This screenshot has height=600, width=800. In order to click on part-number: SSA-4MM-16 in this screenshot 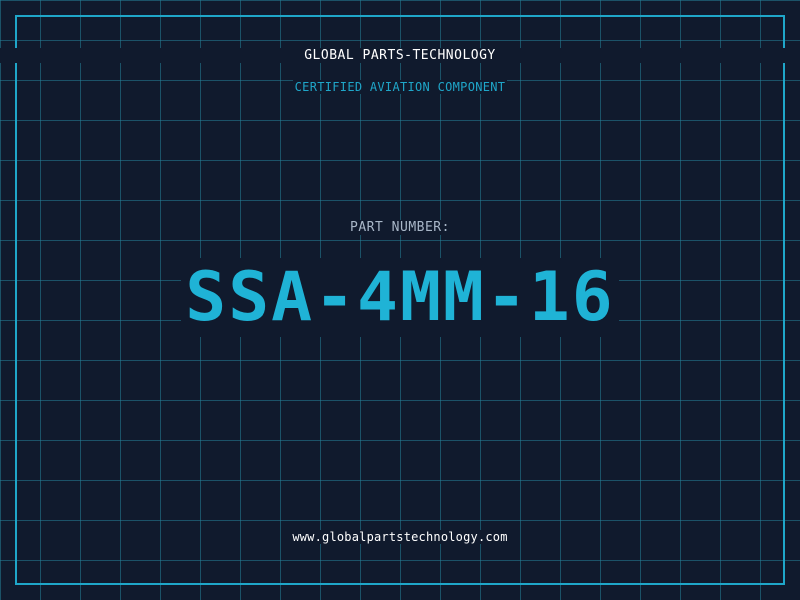, I will do `click(400, 298)`.